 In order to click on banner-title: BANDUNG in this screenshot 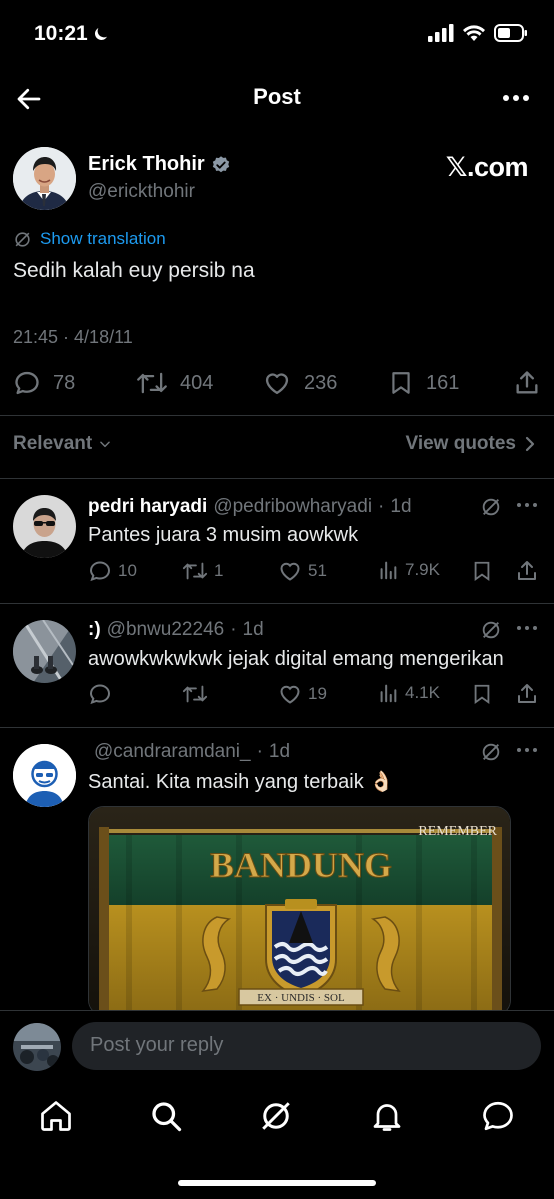, I will do `click(301, 865)`.